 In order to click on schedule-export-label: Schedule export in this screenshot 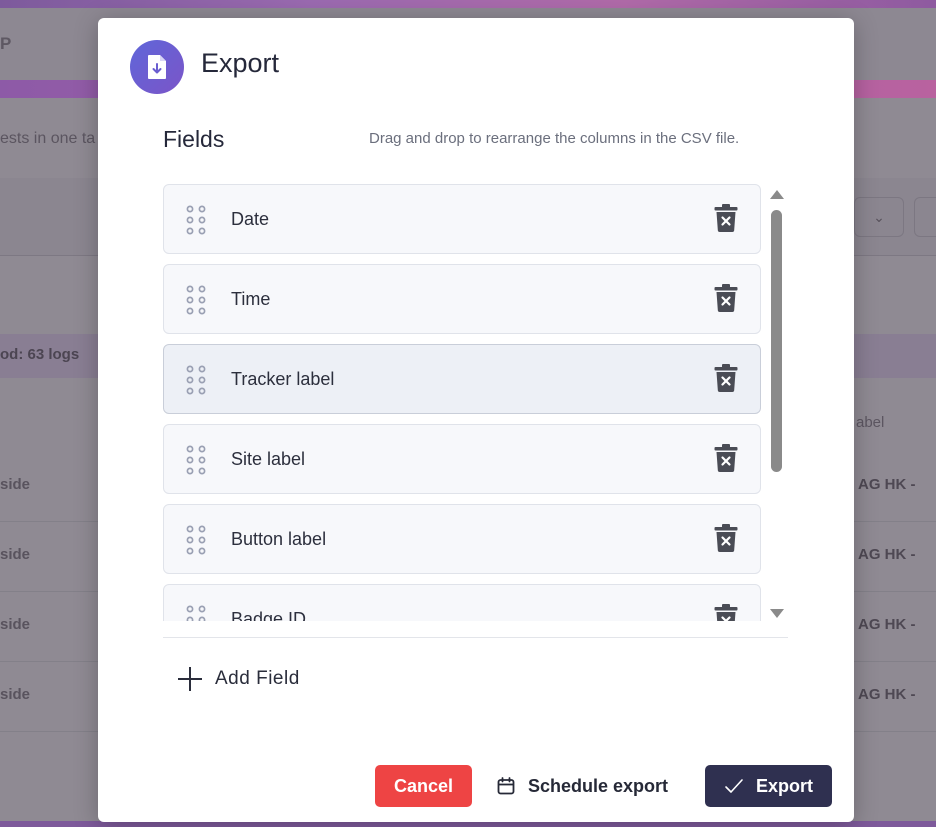, I will do `click(598, 785)`.